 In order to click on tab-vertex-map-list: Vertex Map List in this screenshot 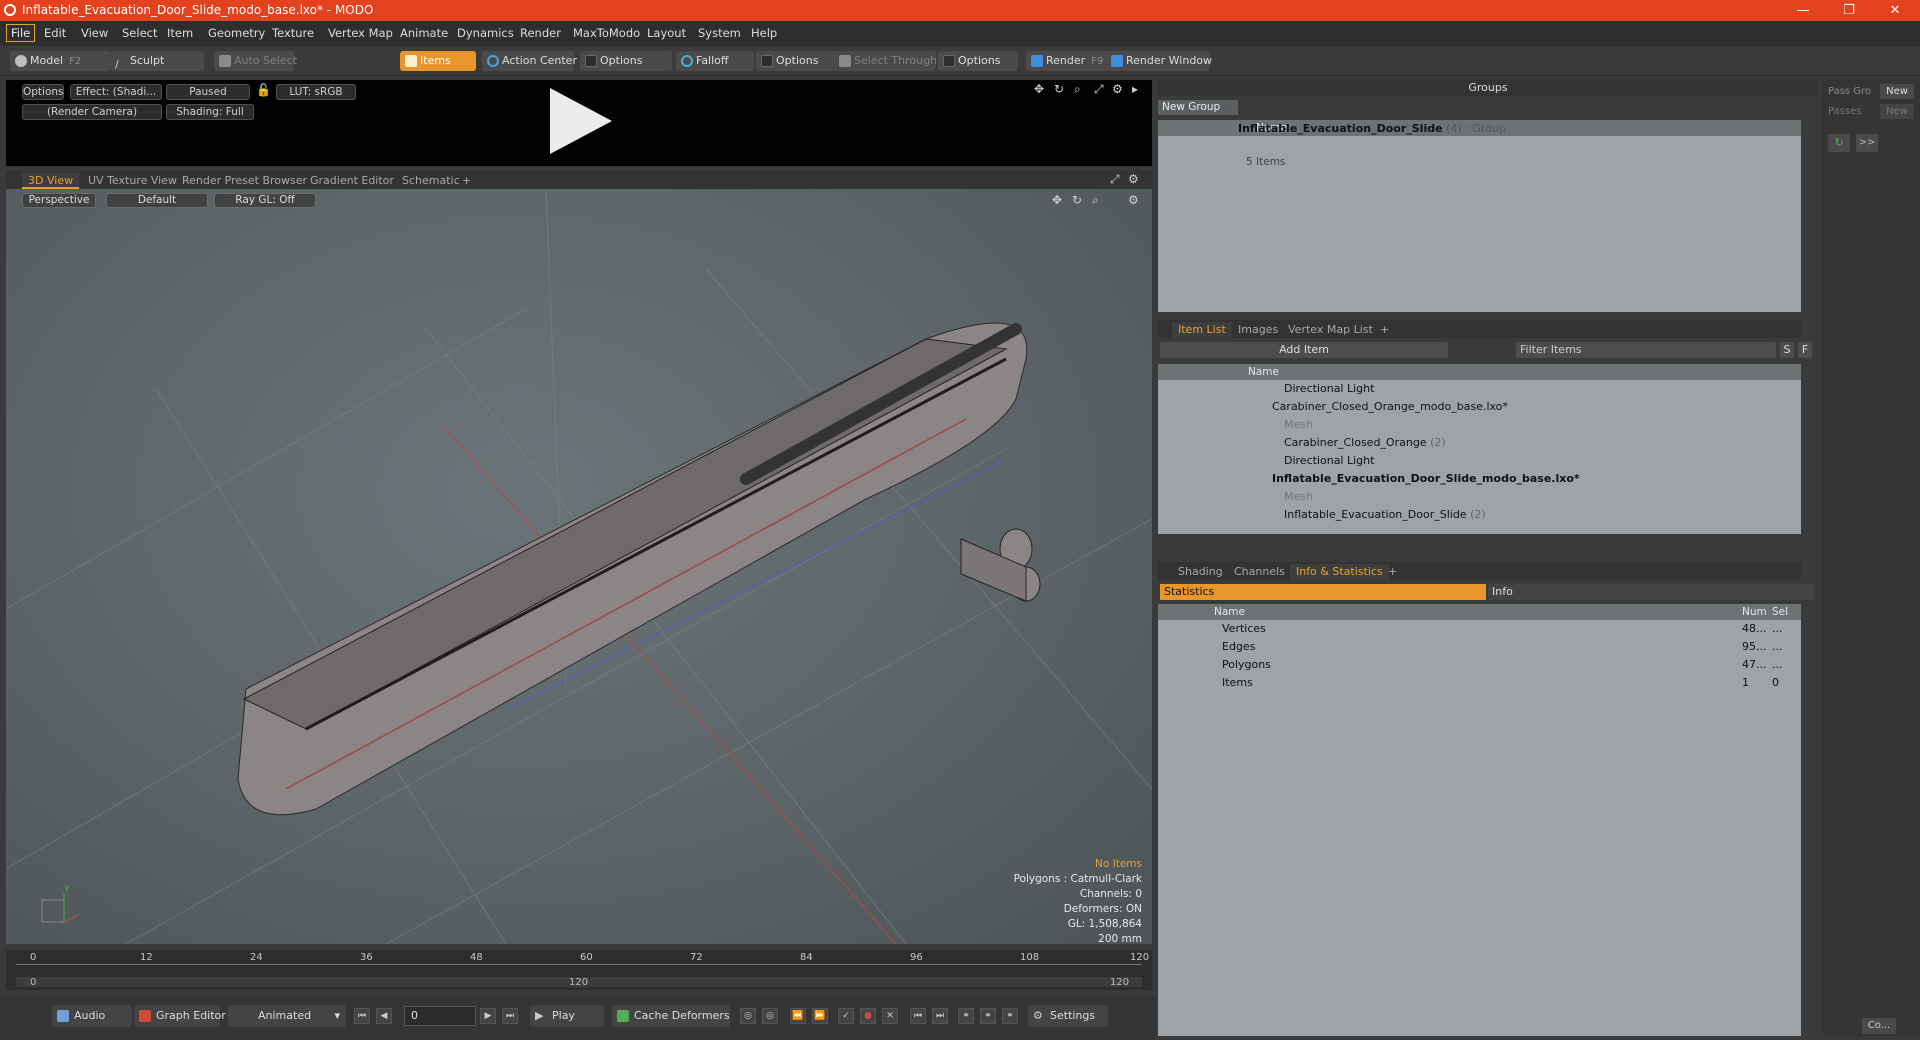, I will do `click(1330, 330)`.